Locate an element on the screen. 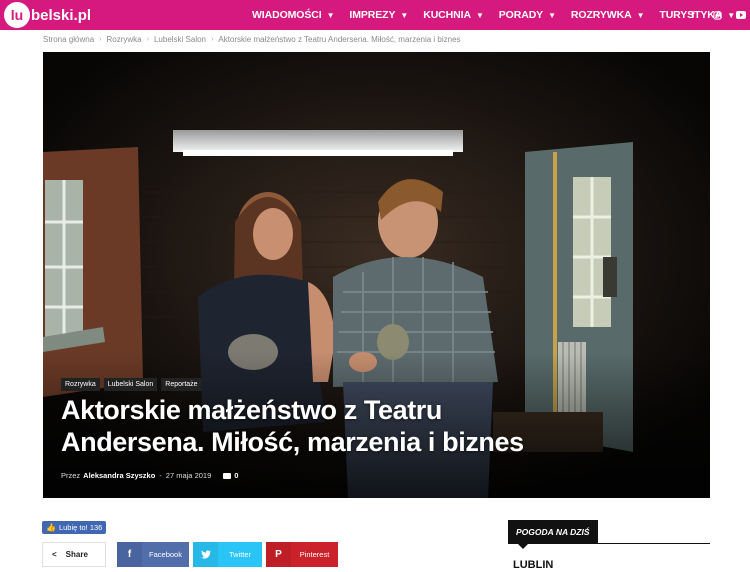 This screenshot has width=750, height=572. nav-item-wiadomosci: WIADOMOŚCI ▼ is located at coordinates (293, 15).